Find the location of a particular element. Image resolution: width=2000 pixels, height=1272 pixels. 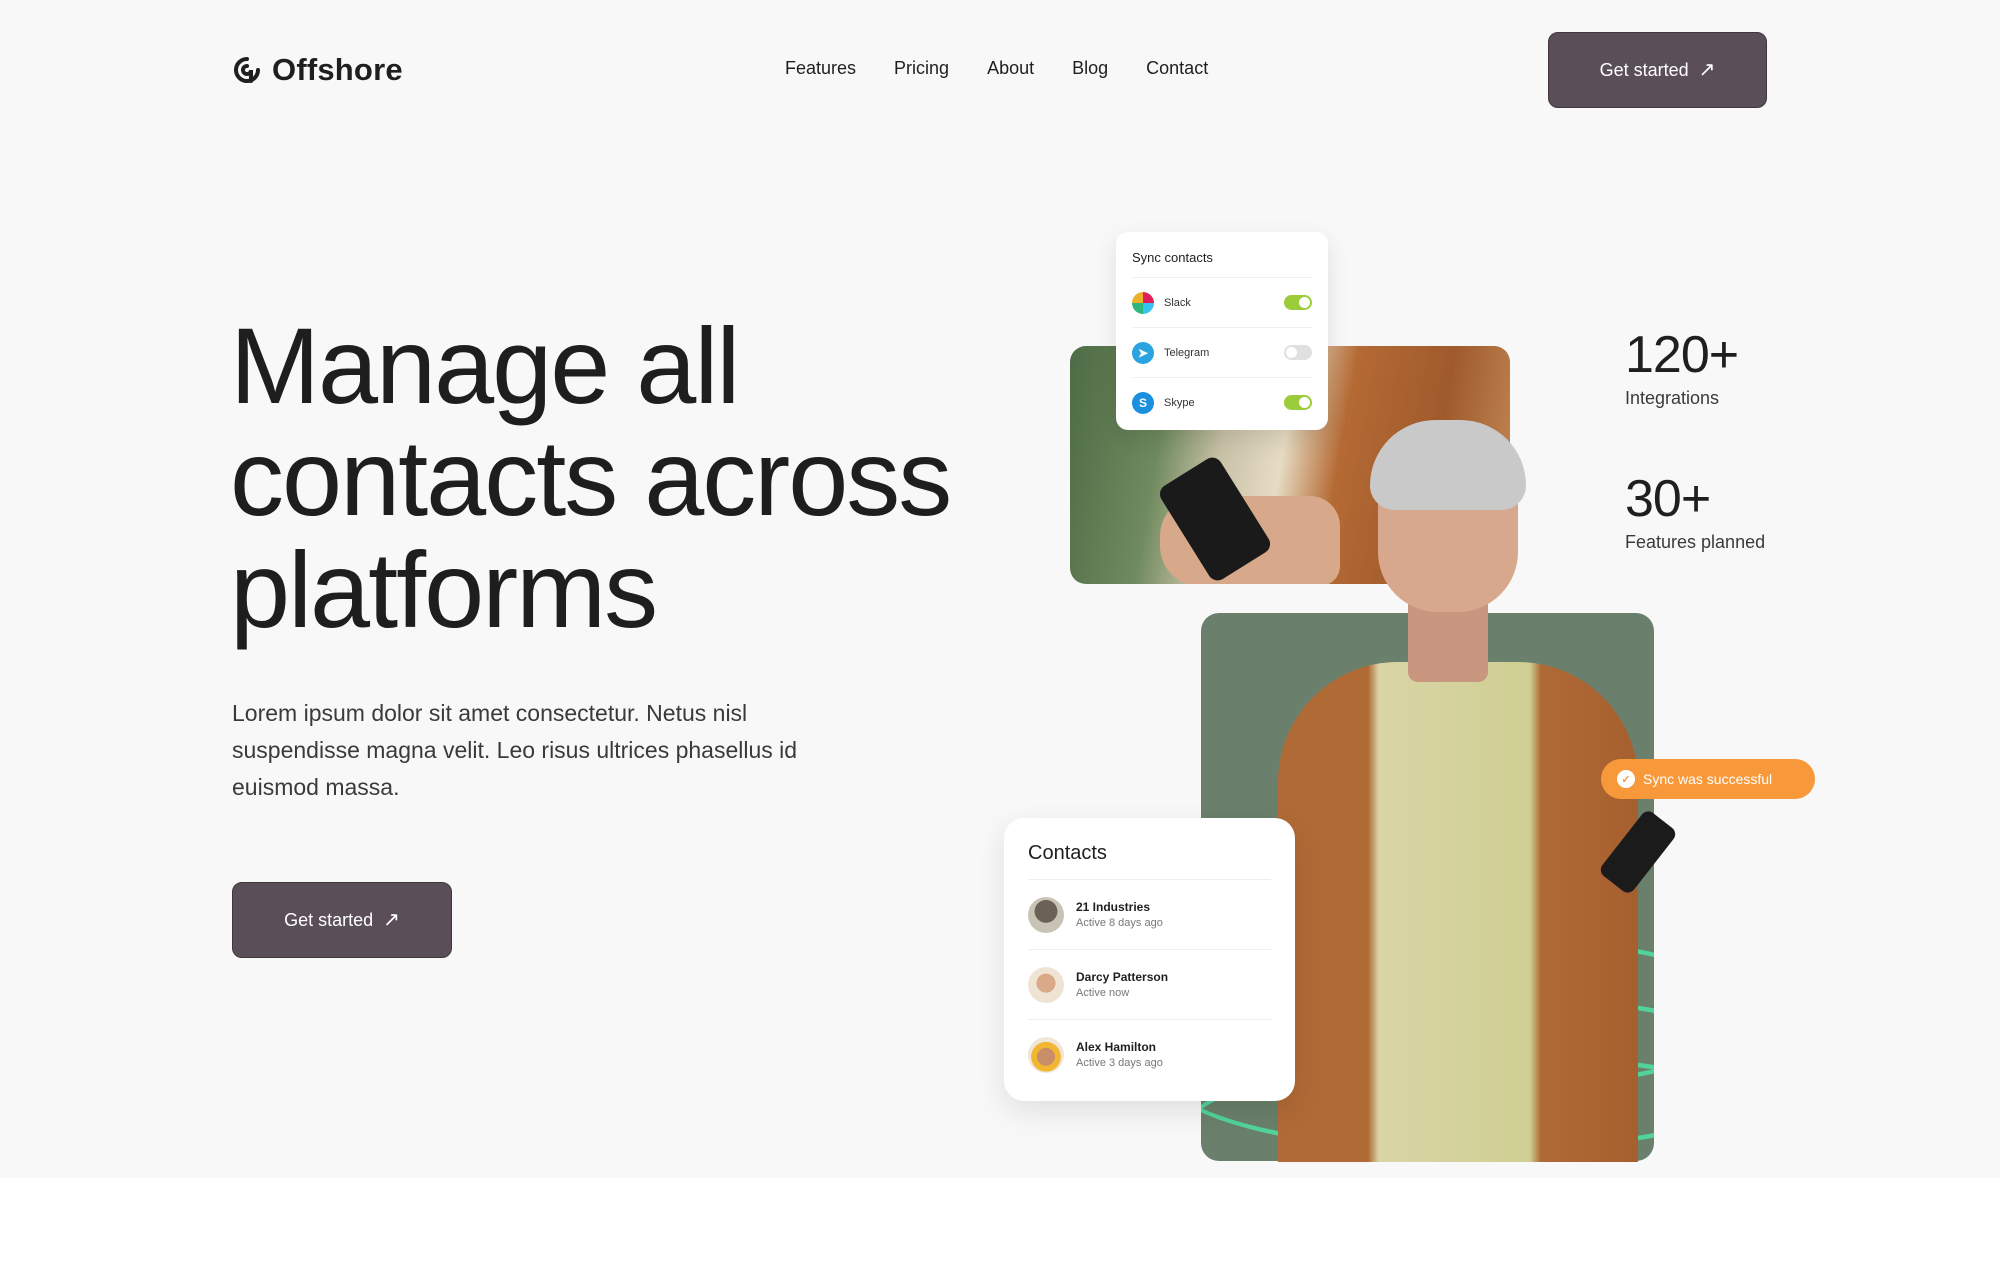

contacts-card-title: Contacts is located at coordinates (1067, 853).